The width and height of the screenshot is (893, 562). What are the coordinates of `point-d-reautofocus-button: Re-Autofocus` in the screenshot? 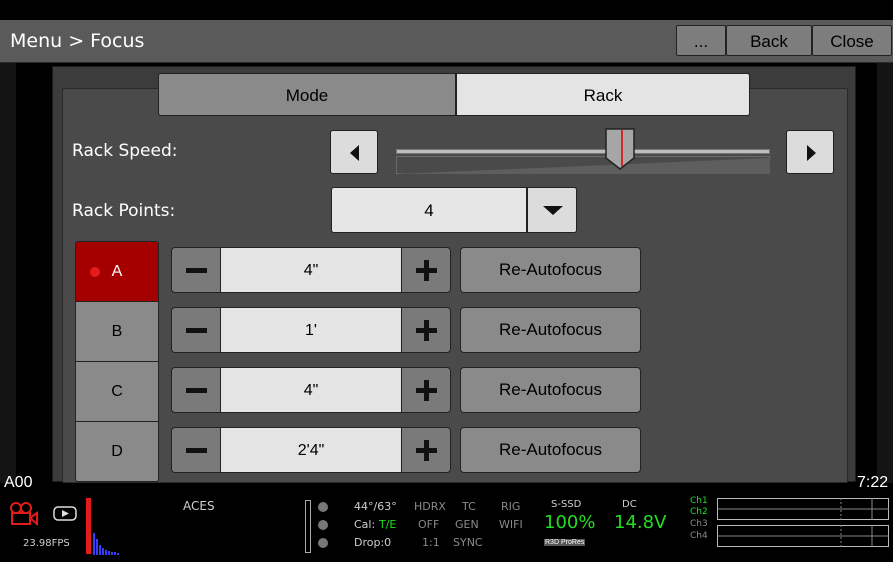 It's located at (550, 450).